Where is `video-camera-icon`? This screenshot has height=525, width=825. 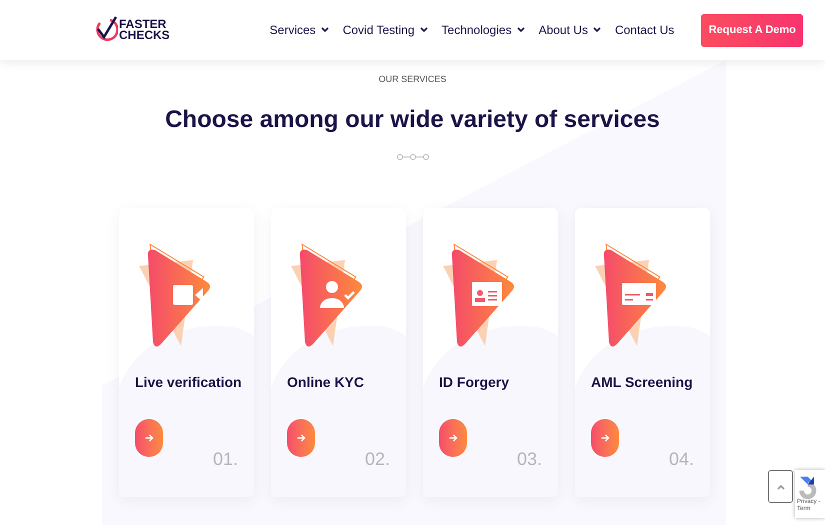
video-camera-icon is located at coordinates (188, 295).